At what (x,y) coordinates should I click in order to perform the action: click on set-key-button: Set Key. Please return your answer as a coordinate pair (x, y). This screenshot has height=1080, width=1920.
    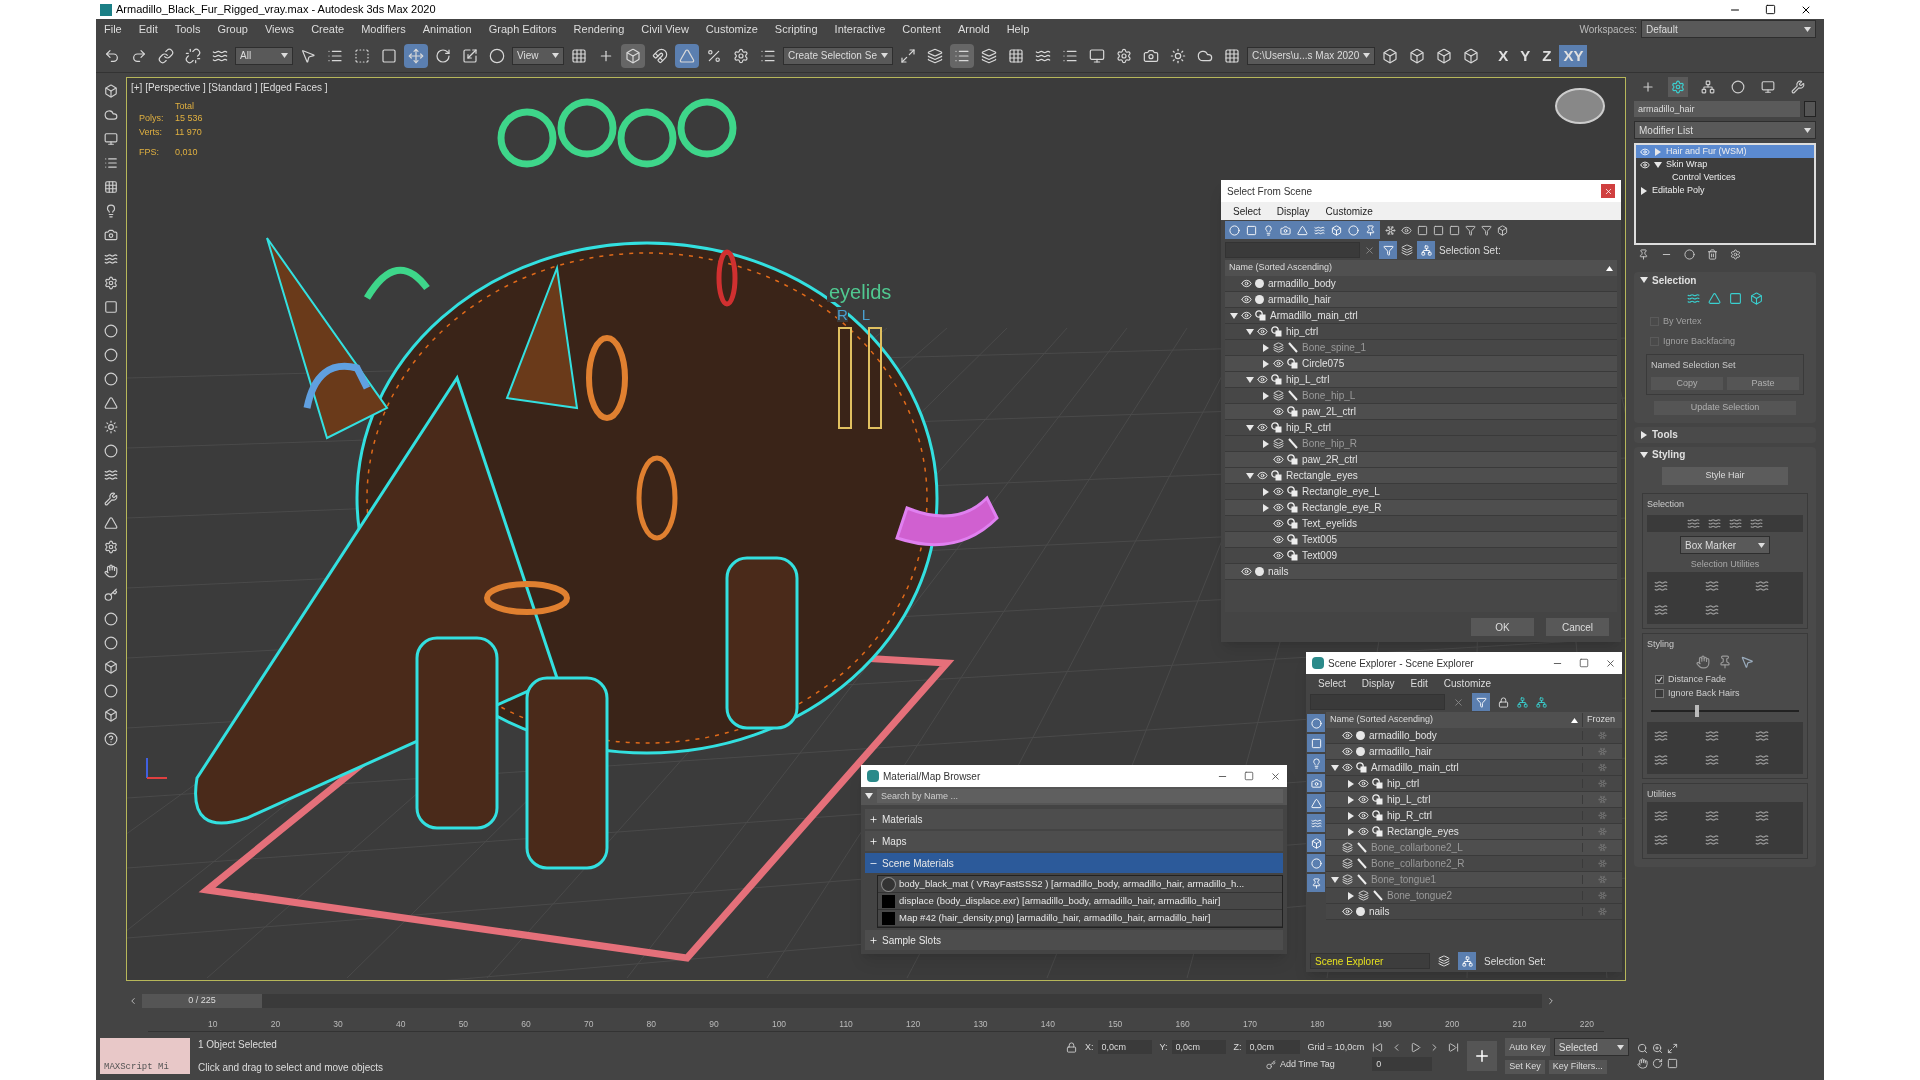
    Looking at the image, I should click on (1525, 1067).